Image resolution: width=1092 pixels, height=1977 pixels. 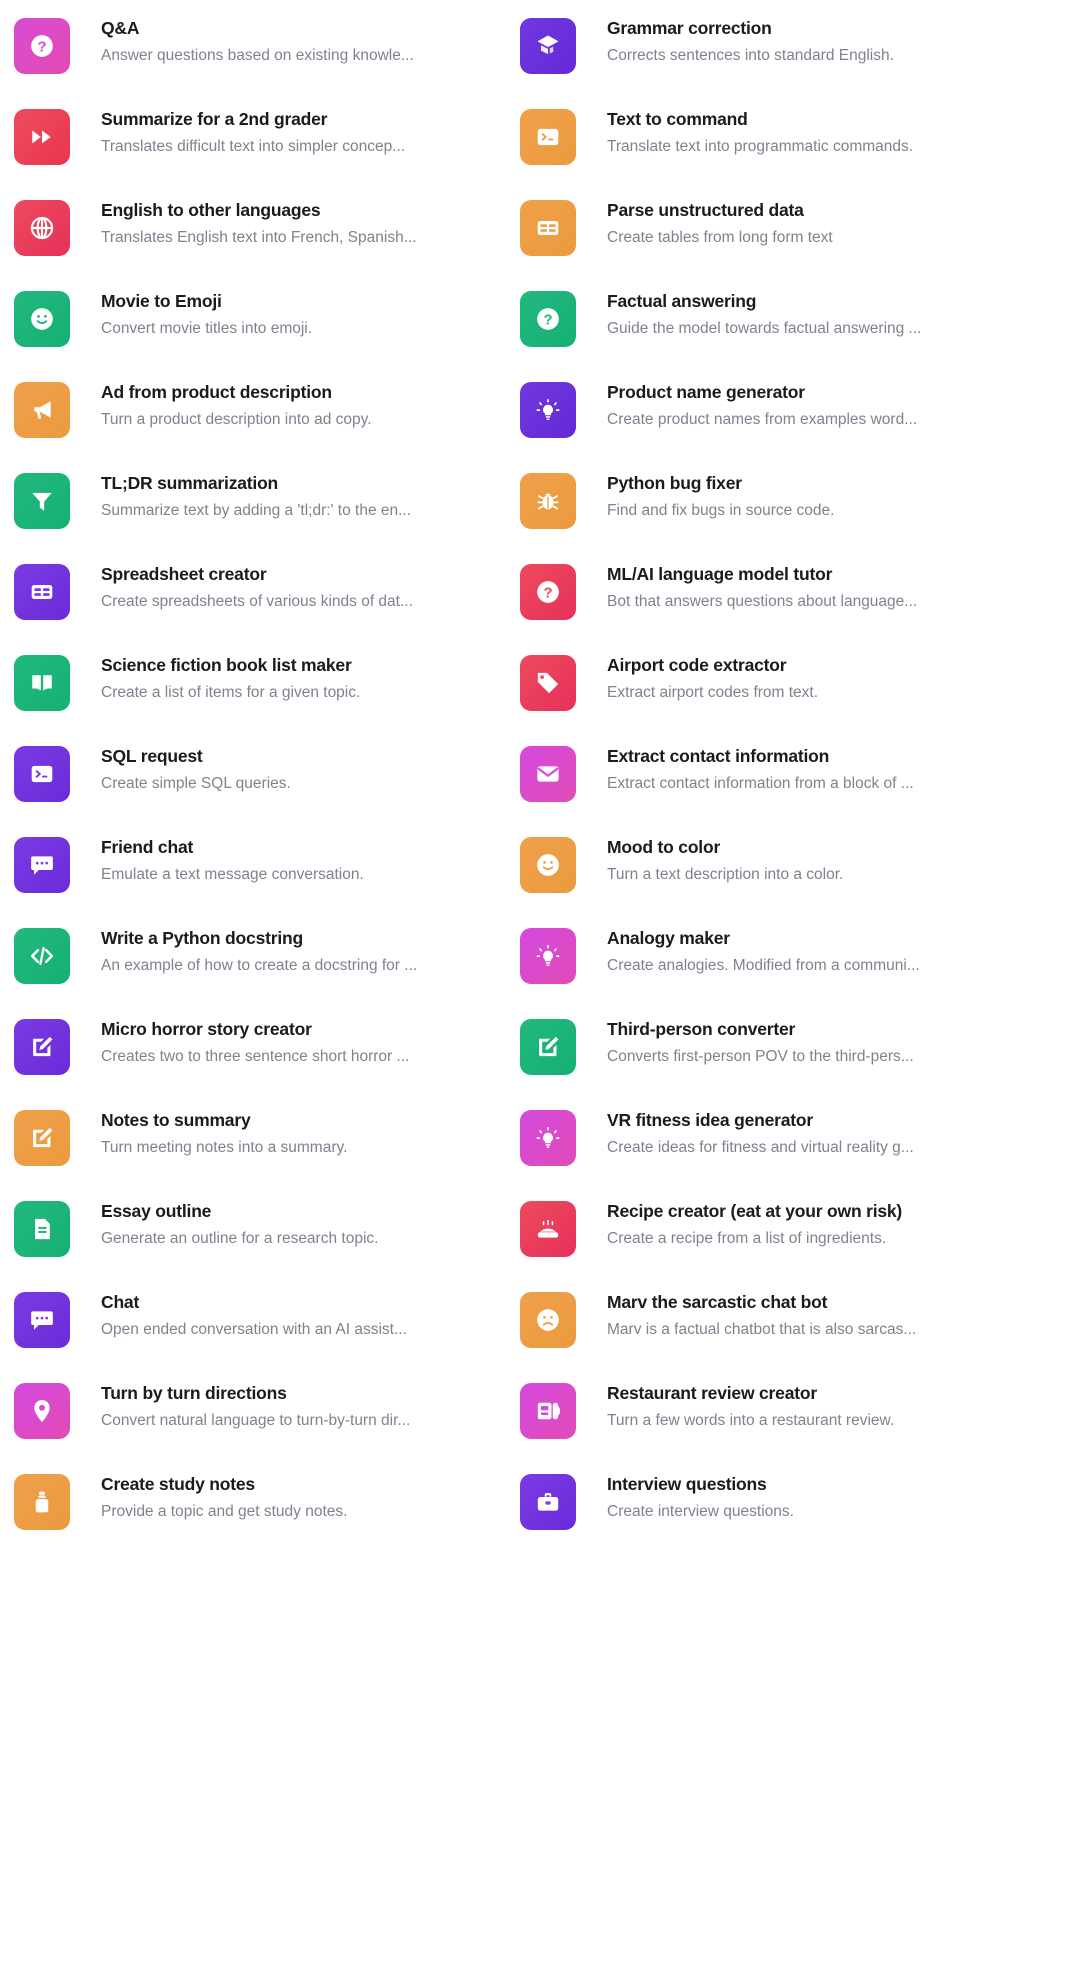 I want to click on briefcase-icon, so click(x=548, y=1502).